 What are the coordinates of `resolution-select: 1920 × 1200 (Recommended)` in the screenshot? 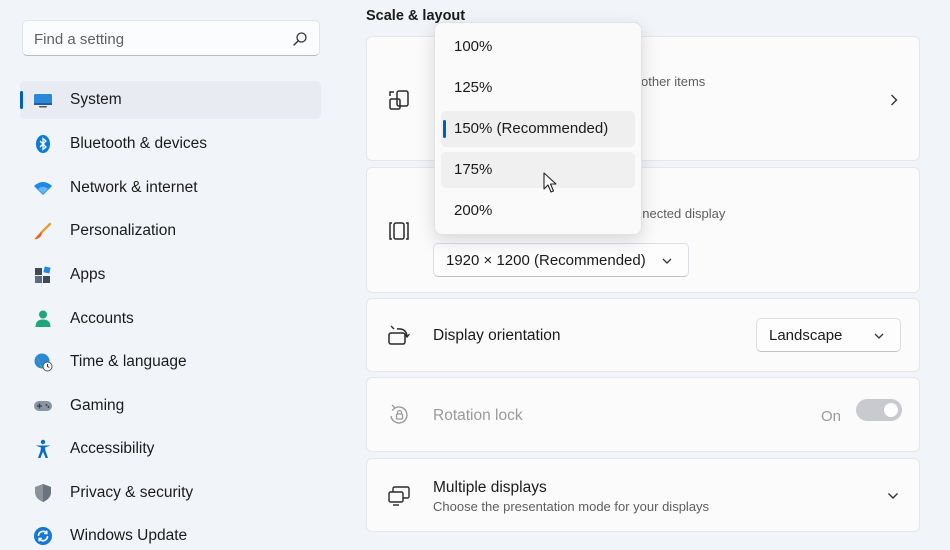 It's located at (561, 260).